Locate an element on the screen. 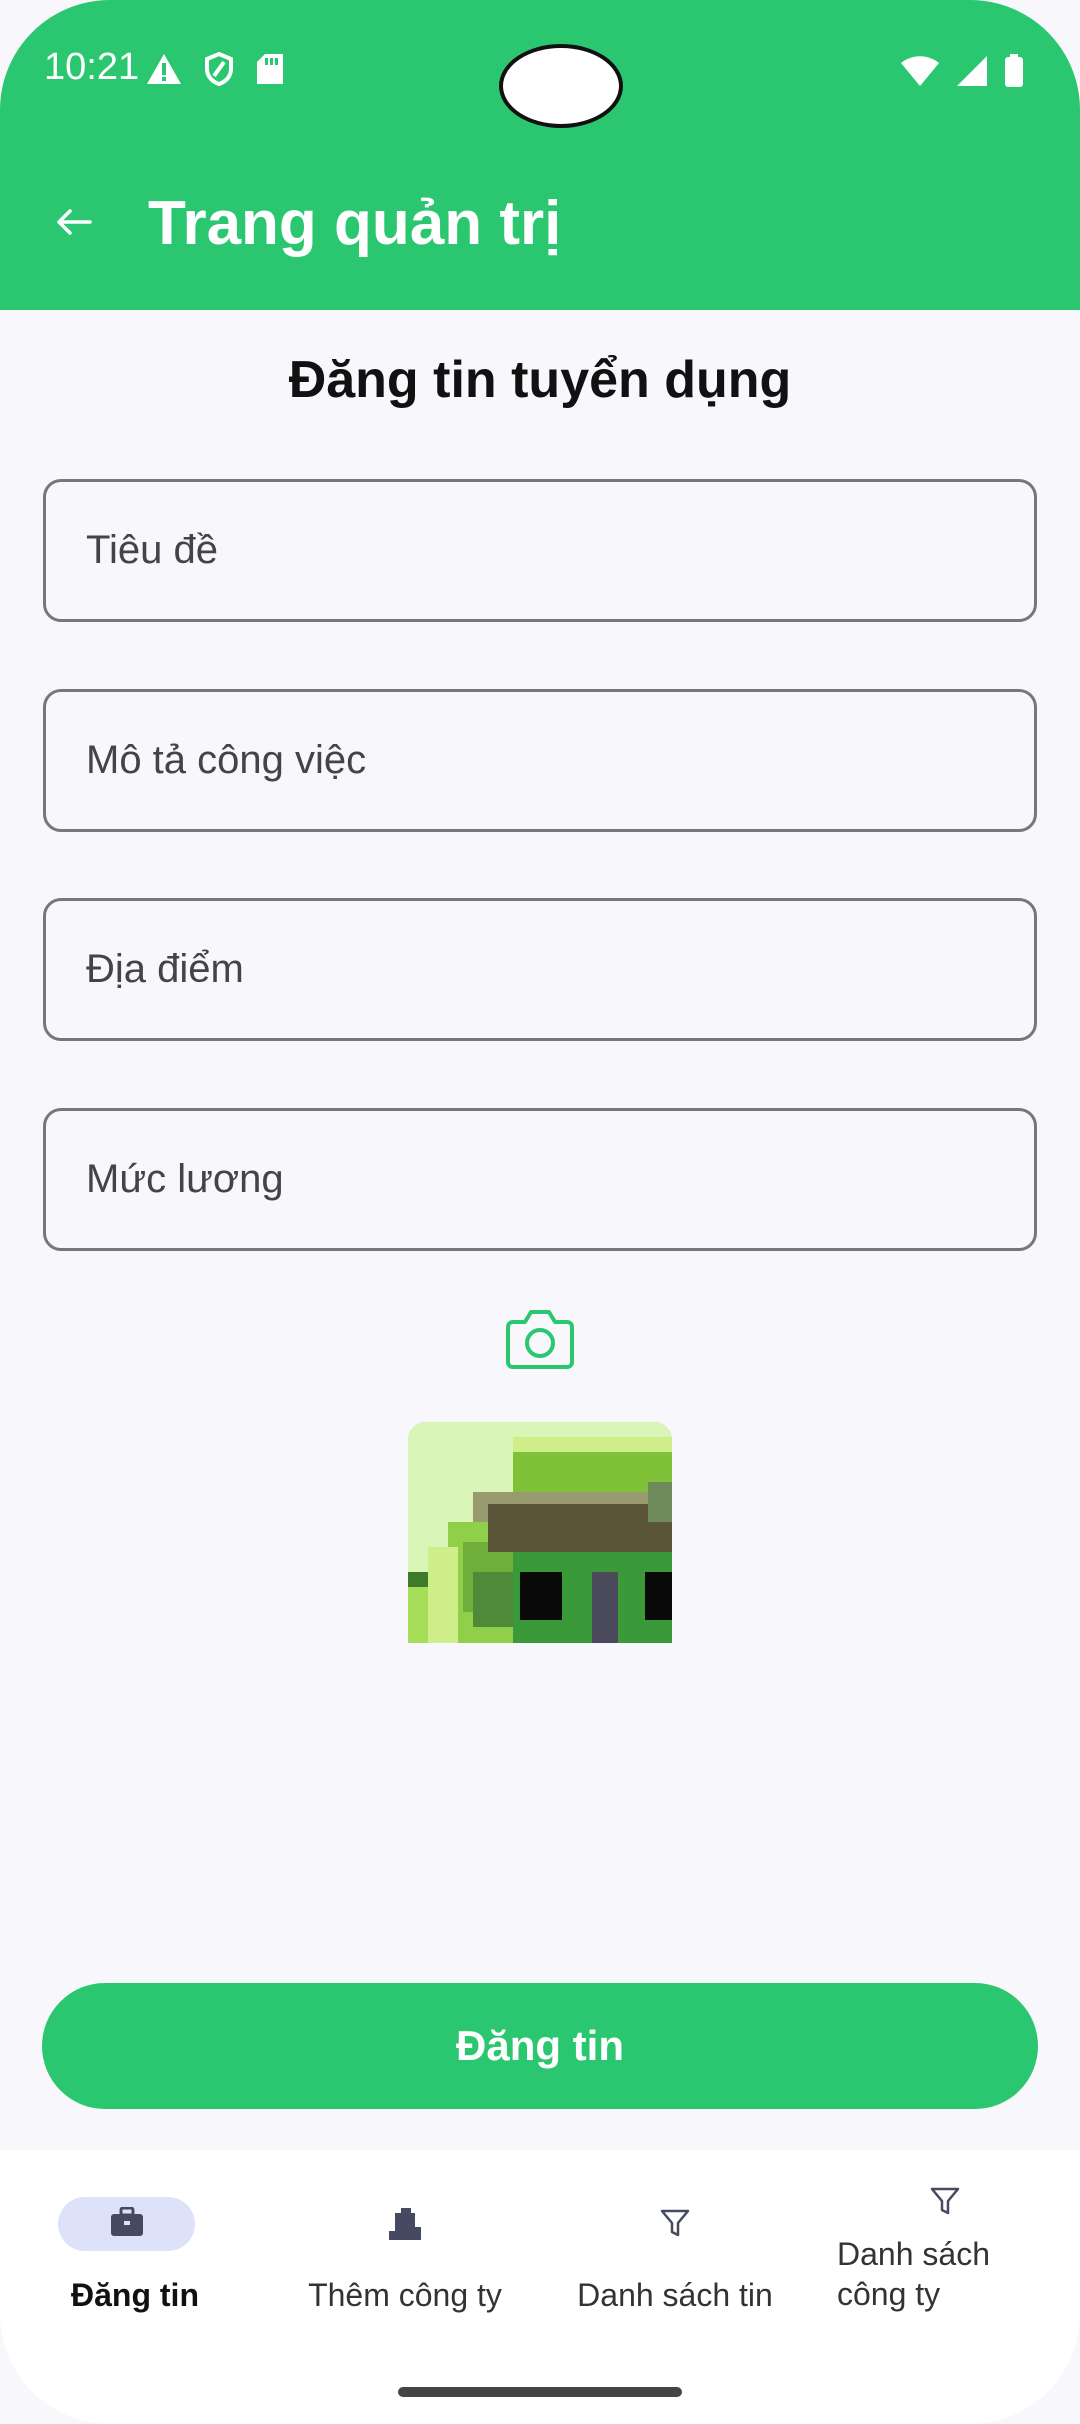 This screenshot has height=2424, width=1080. salary-field is located at coordinates (540, 1179).